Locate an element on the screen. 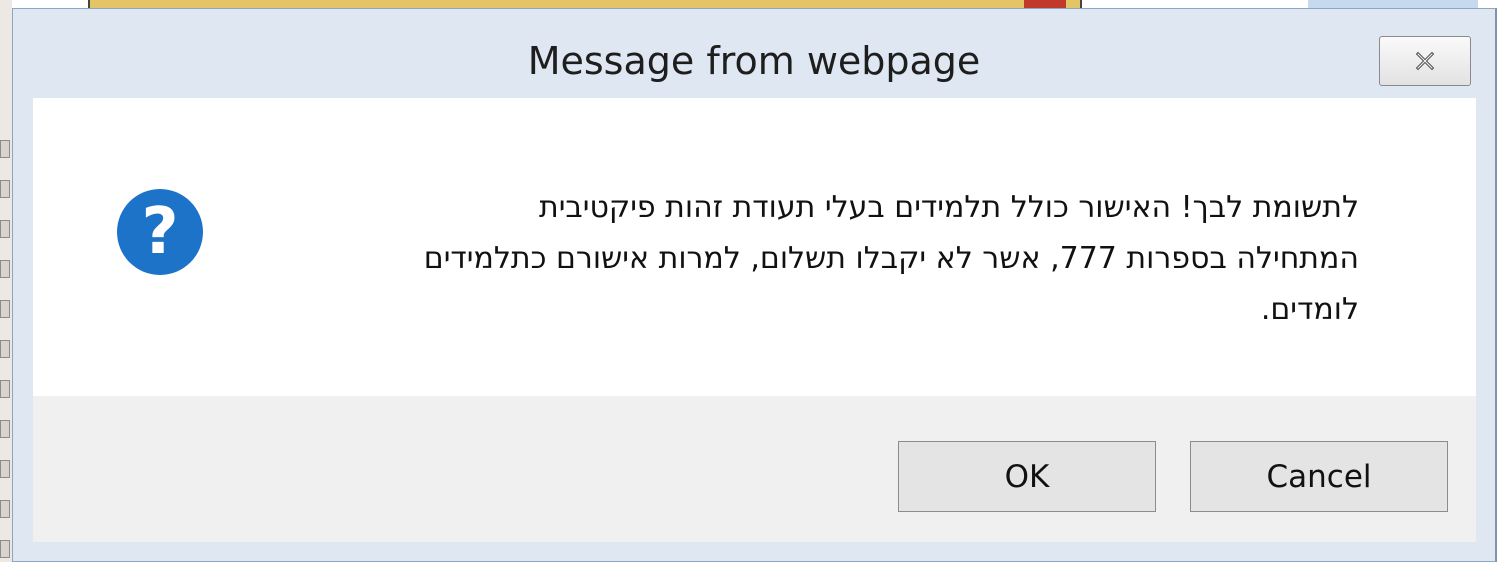 The image size is (1499, 562). message-line: לומדים. is located at coordinates (1309, 309).